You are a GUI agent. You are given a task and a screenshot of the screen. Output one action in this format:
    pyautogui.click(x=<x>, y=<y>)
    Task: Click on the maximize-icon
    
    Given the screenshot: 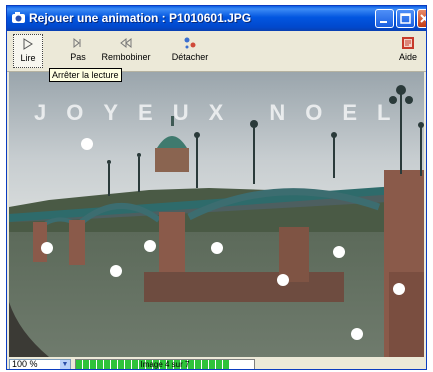 What is the action you would take?
    pyautogui.click(x=405, y=18)
    